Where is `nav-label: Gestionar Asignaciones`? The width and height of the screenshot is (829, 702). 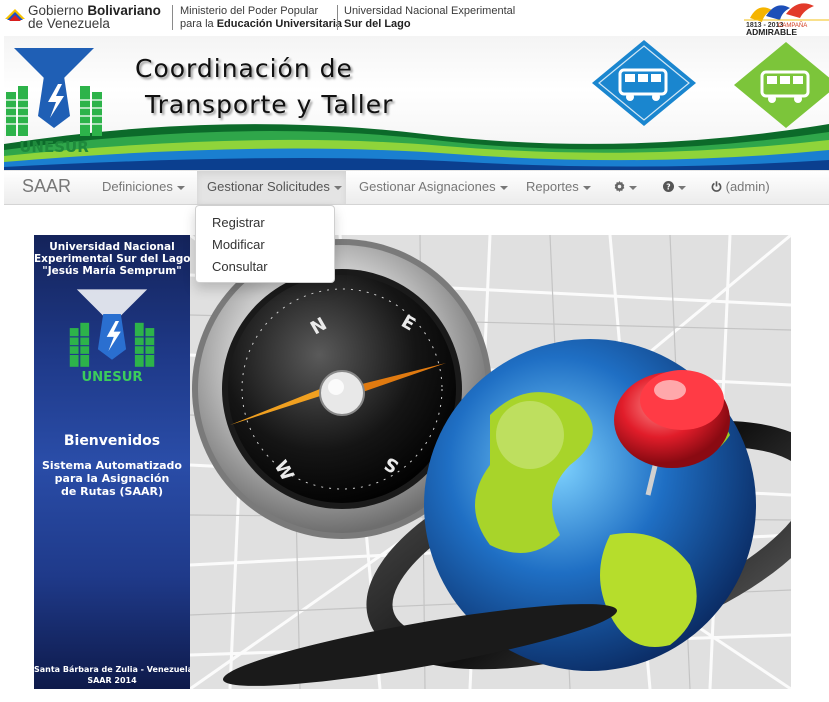 nav-label: Gestionar Asignaciones is located at coordinates (427, 186).